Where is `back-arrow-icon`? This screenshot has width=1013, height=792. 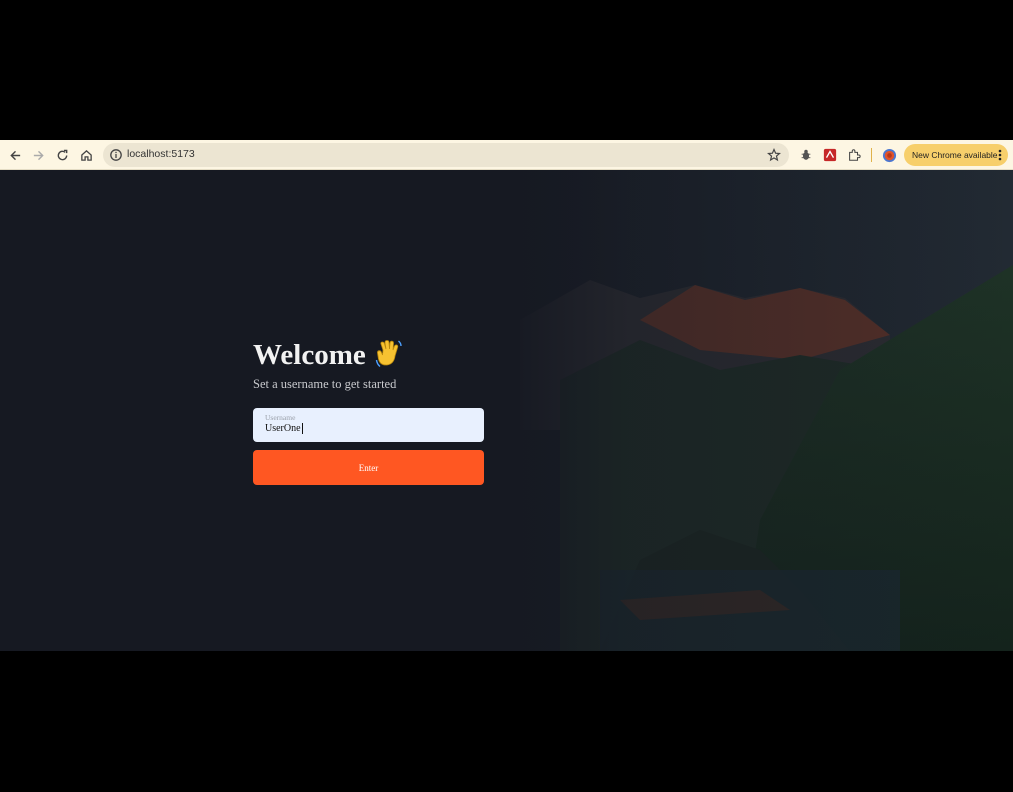 back-arrow-icon is located at coordinates (15, 155).